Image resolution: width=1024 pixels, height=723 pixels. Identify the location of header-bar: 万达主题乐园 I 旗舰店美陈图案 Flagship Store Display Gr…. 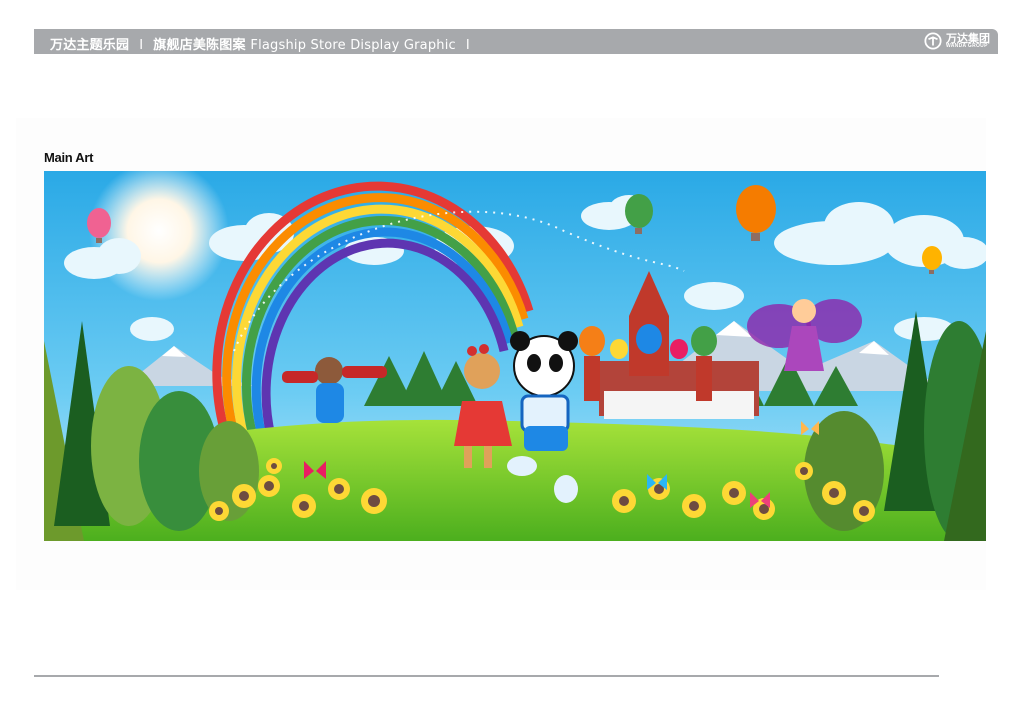
(516, 41).